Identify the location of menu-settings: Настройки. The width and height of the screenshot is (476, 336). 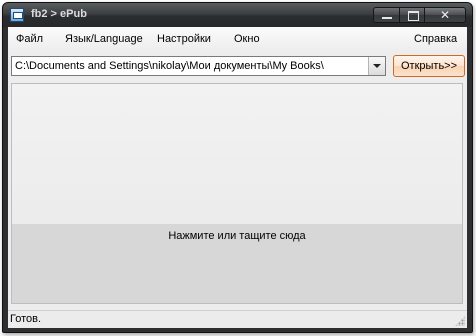
(184, 39).